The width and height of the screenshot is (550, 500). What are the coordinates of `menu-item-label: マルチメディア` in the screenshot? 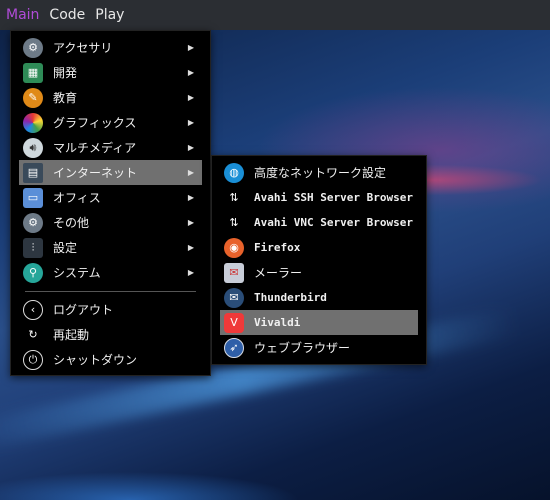 It's located at (95, 148).